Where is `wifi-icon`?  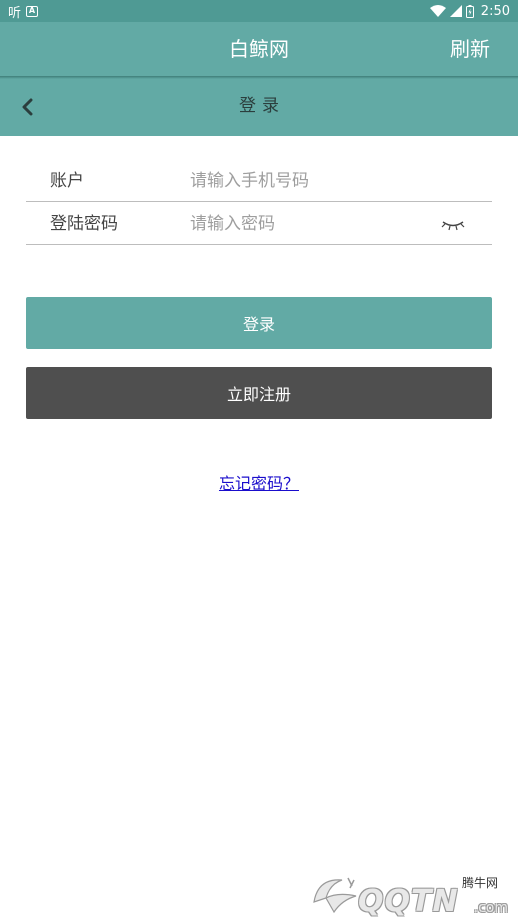
wifi-icon is located at coordinates (437, 11).